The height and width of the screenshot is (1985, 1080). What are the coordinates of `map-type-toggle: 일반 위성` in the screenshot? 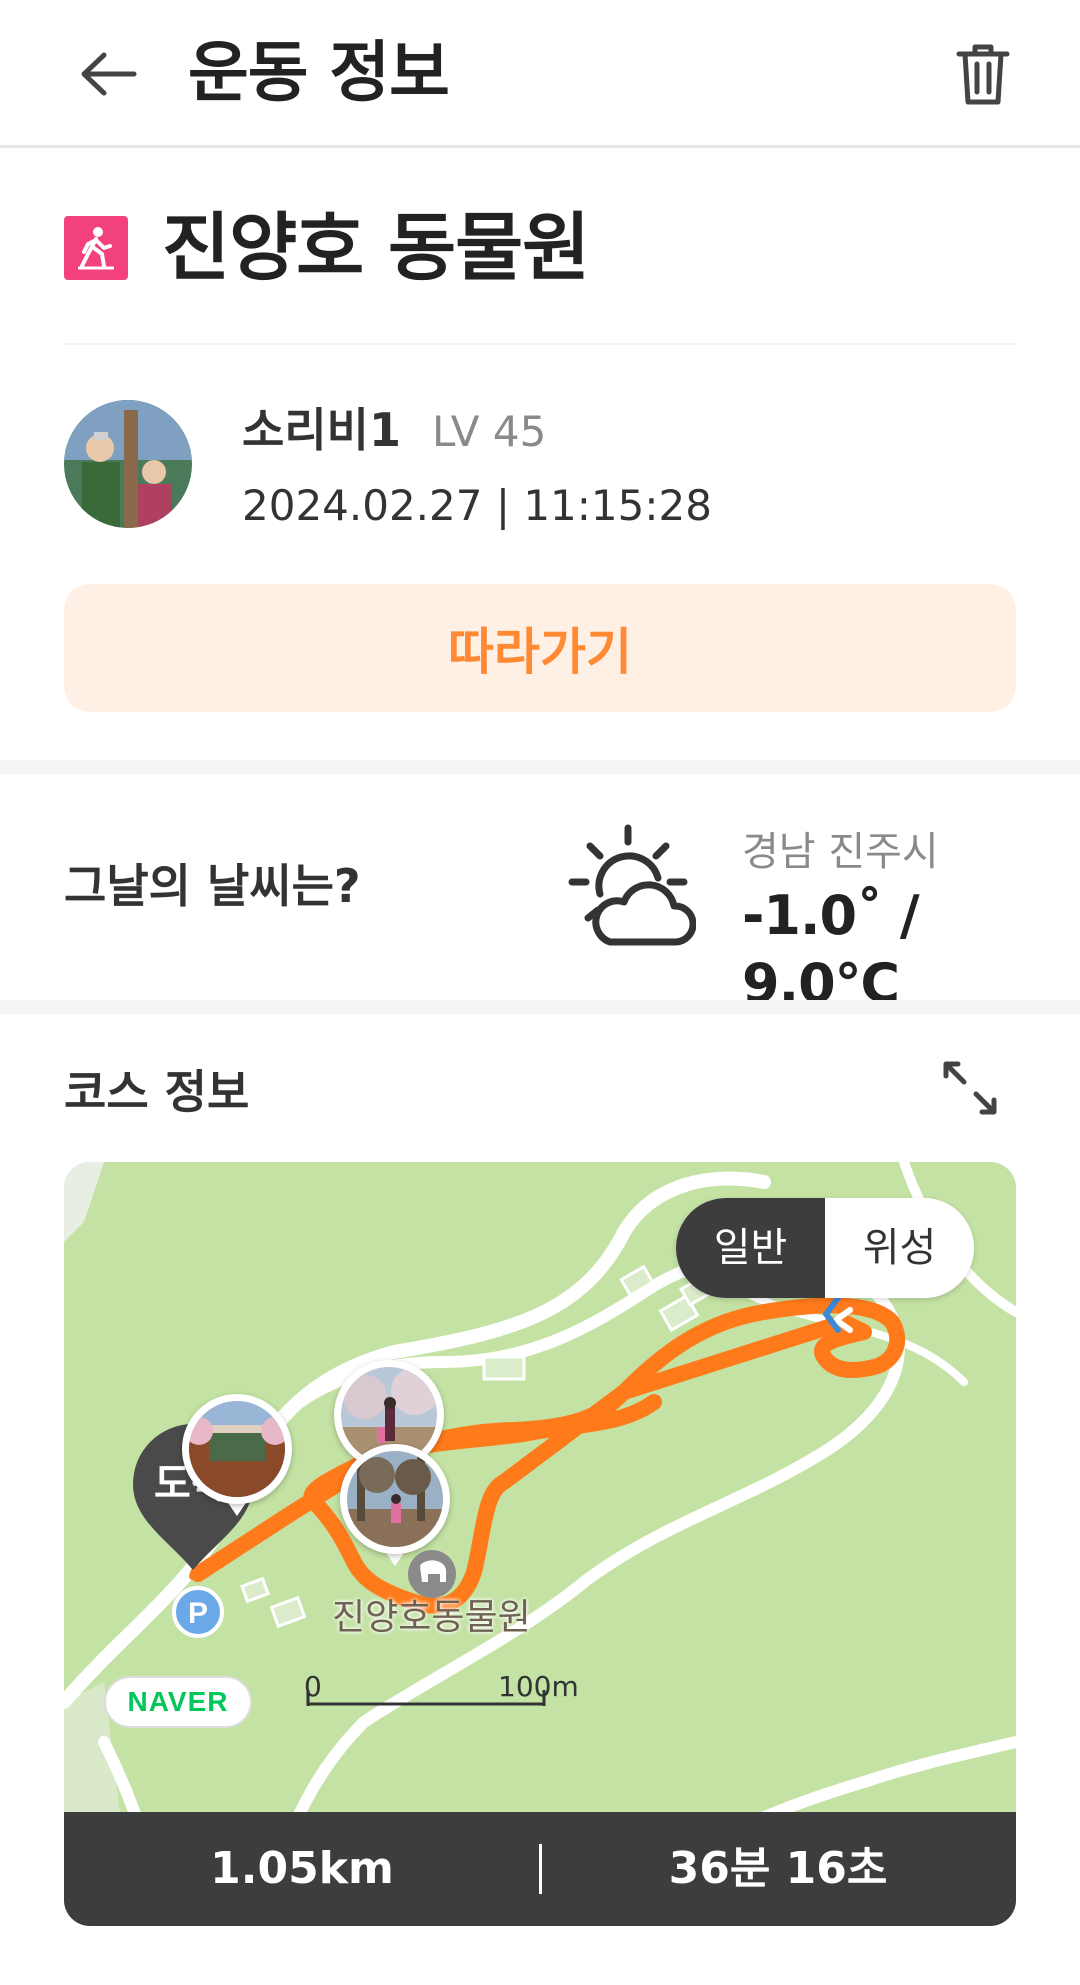 It's located at (825, 1248).